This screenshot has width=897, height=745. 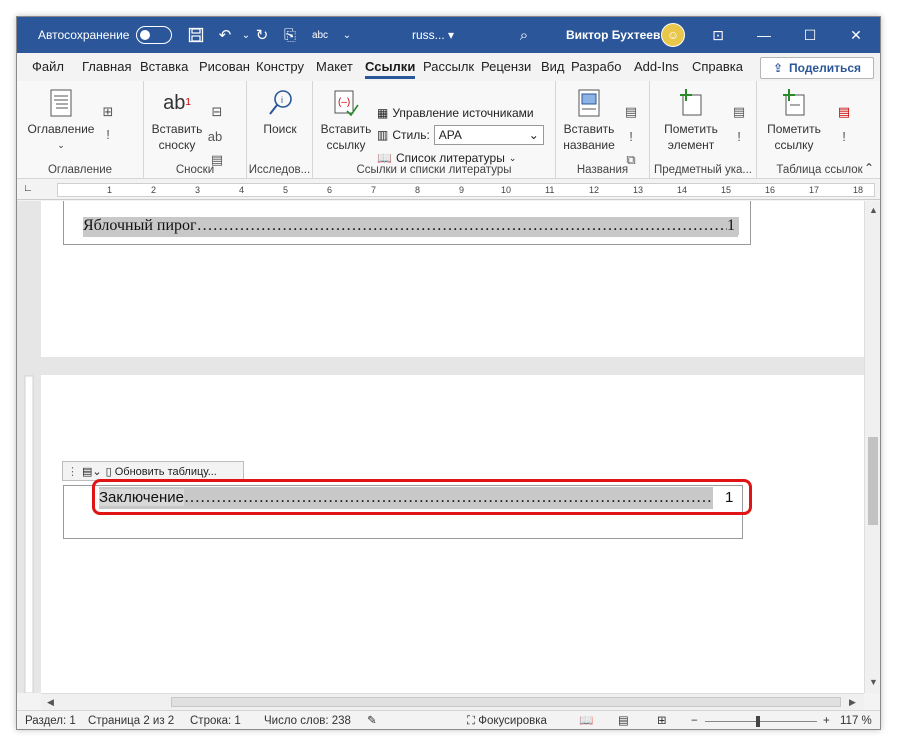 I want to click on add-text-icon: ⊞, so click(x=108, y=112).